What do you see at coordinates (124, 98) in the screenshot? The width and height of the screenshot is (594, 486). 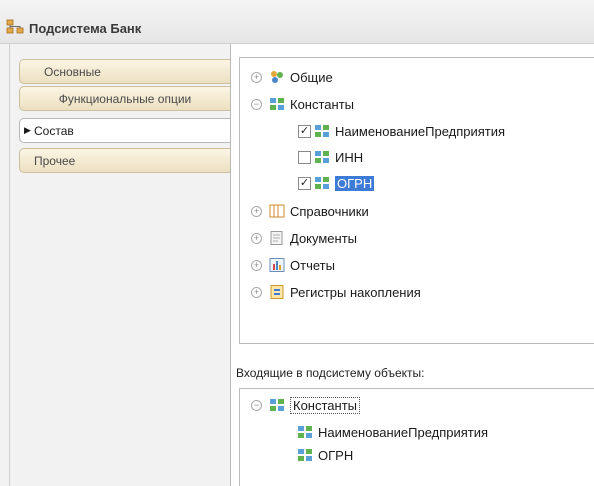 I see `tab-functional-options: Функциональные опции` at bounding box center [124, 98].